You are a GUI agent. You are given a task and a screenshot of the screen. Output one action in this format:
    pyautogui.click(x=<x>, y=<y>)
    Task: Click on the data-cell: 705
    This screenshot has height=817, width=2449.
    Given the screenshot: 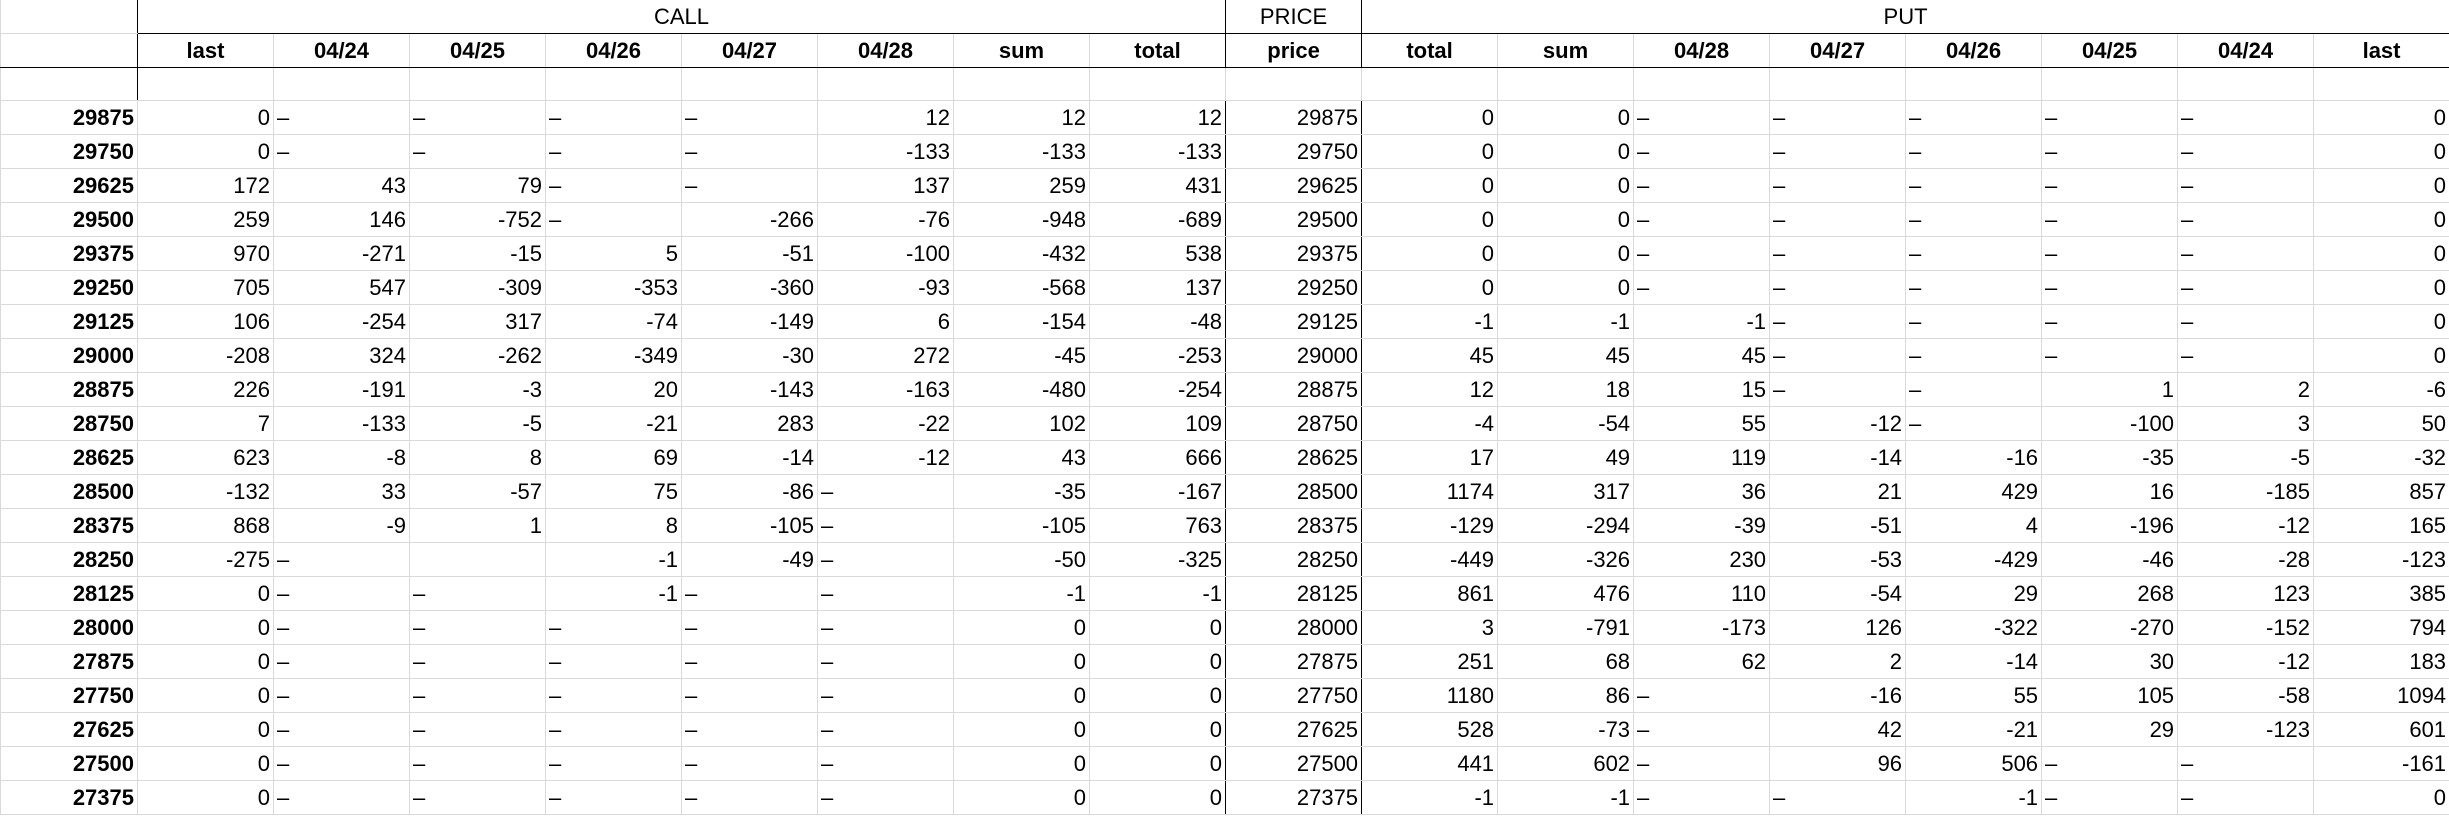 What is the action you would take?
    pyautogui.click(x=205, y=287)
    